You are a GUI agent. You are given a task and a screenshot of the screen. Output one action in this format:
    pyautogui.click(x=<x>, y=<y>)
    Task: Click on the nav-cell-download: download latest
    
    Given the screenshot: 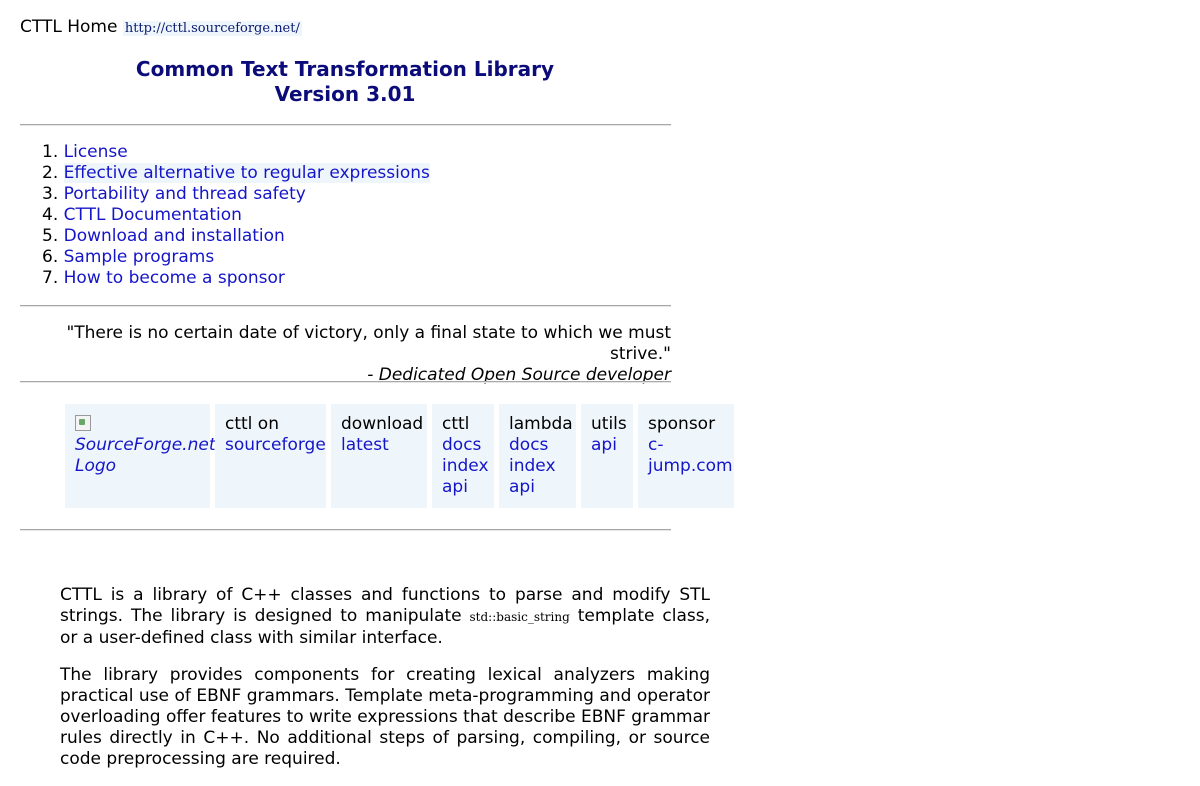 What is the action you would take?
    pyautogui.click(x=379, y=456)
    